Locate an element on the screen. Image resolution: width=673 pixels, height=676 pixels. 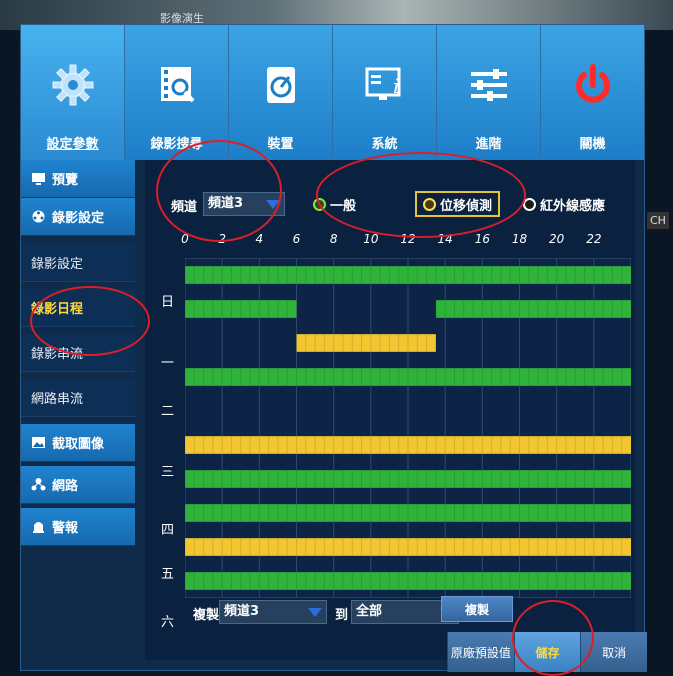
film-reel-icon is located at coordinates (38, 216).